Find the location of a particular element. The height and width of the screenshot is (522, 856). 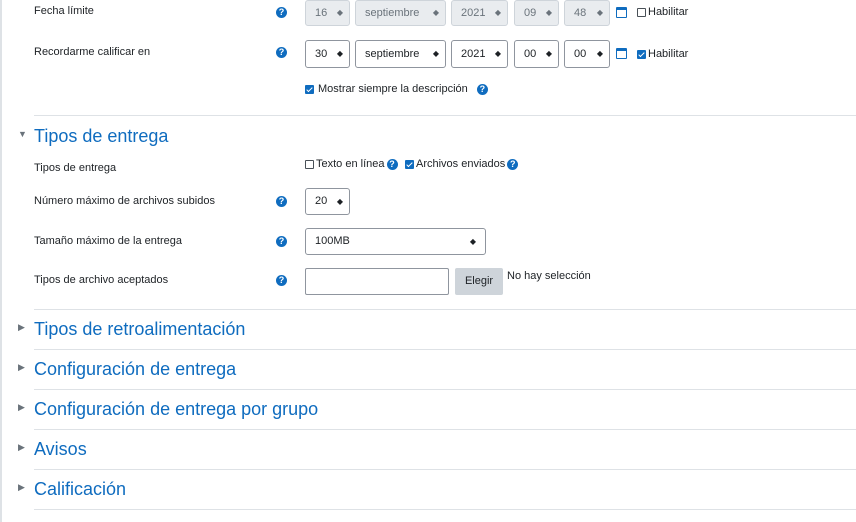

section-header-group-submission-settings: ▶ Configuración de entrega por grupo is located at coordinates (428, 410).